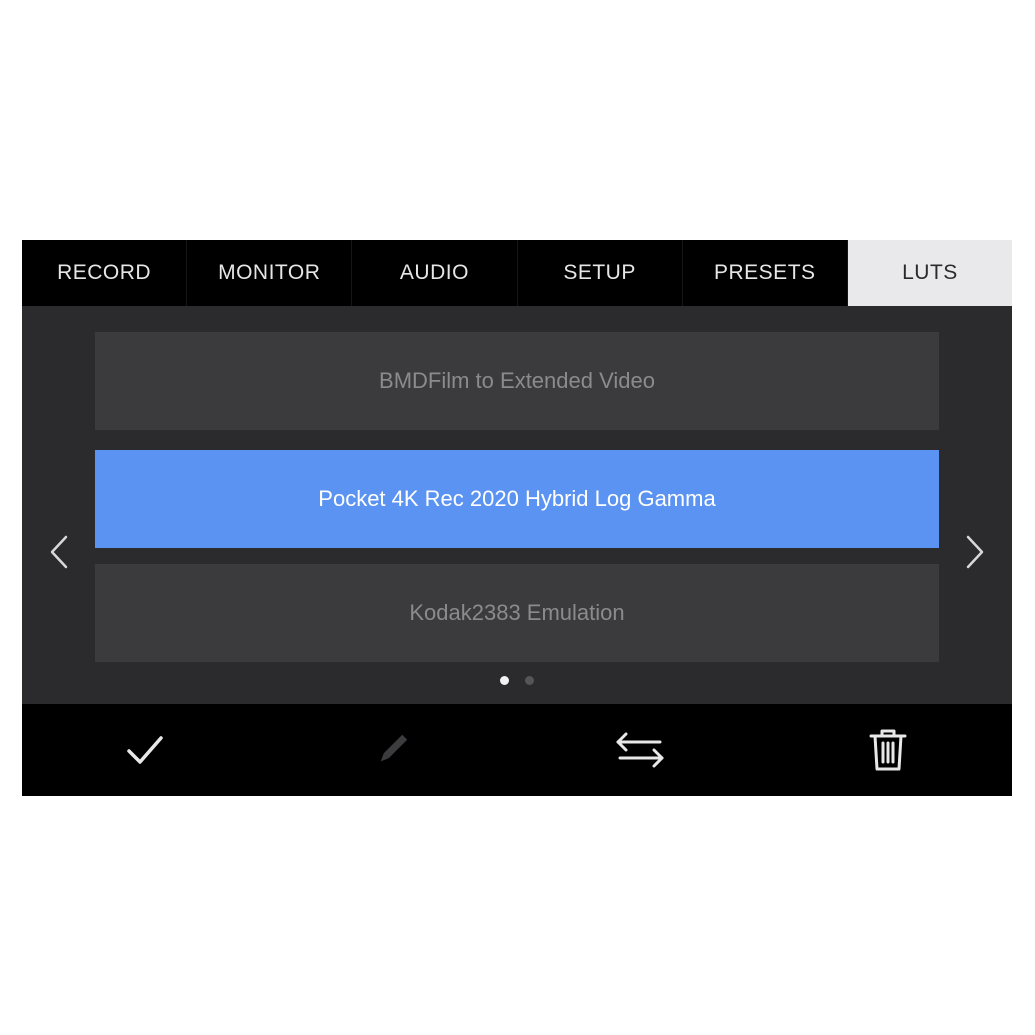  I want to click on import-export-button, so click(640, 750).